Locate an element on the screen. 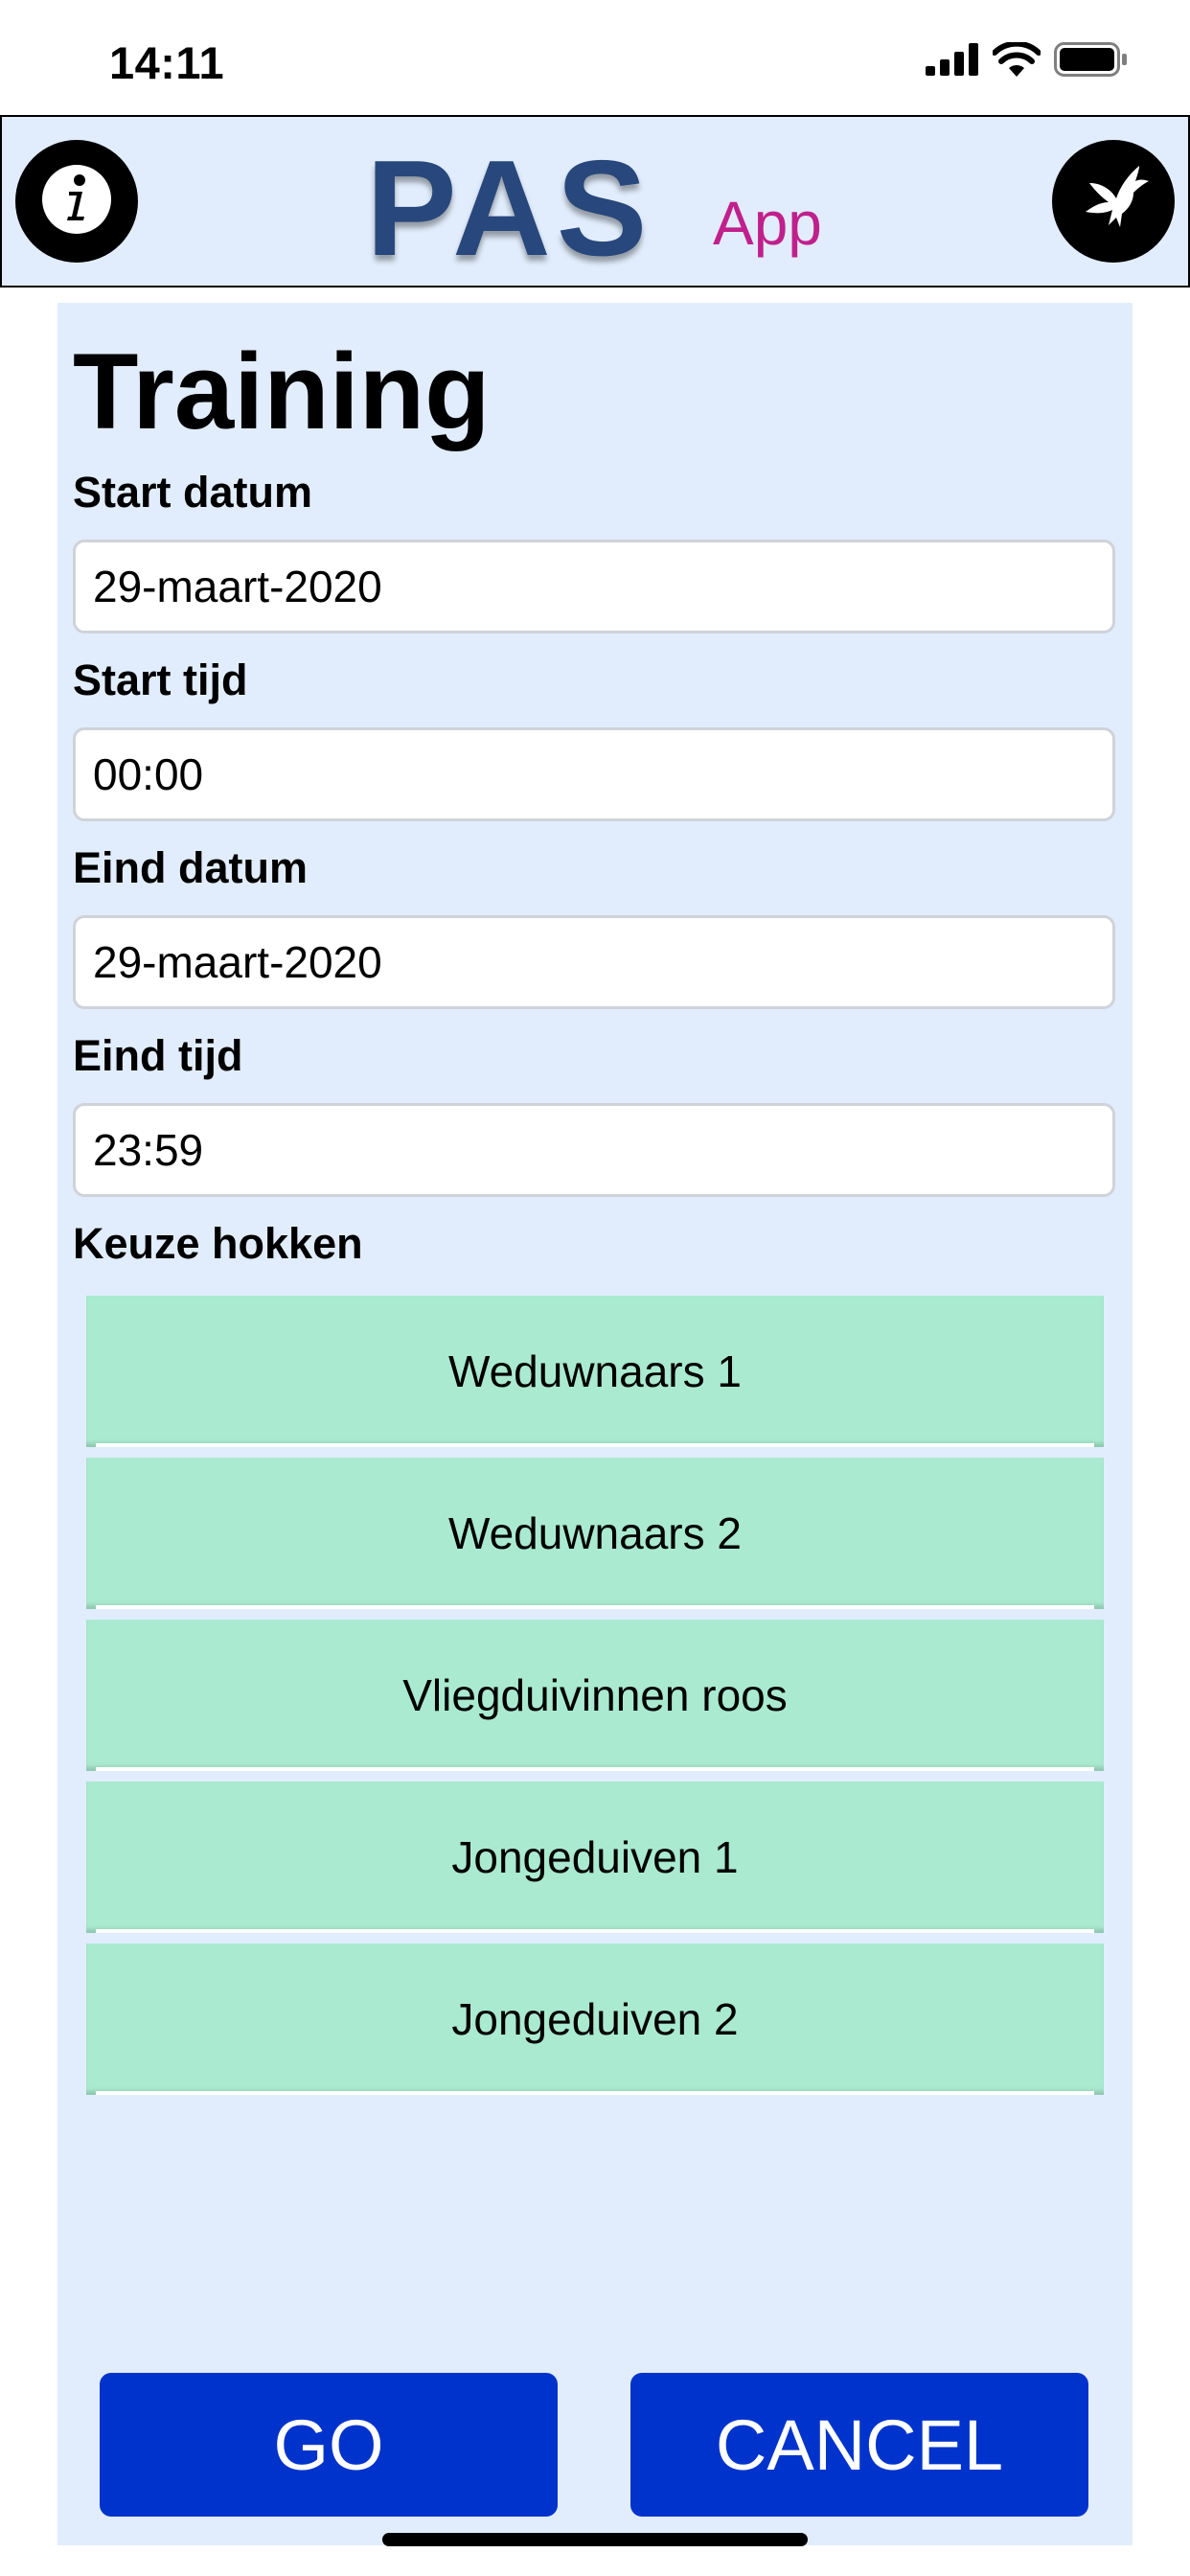 The height and width of the screenshot is (2576, 1190). group-item-weduwnaars-2: Weduwnaars 2 is located at coordinates (595, 1533).